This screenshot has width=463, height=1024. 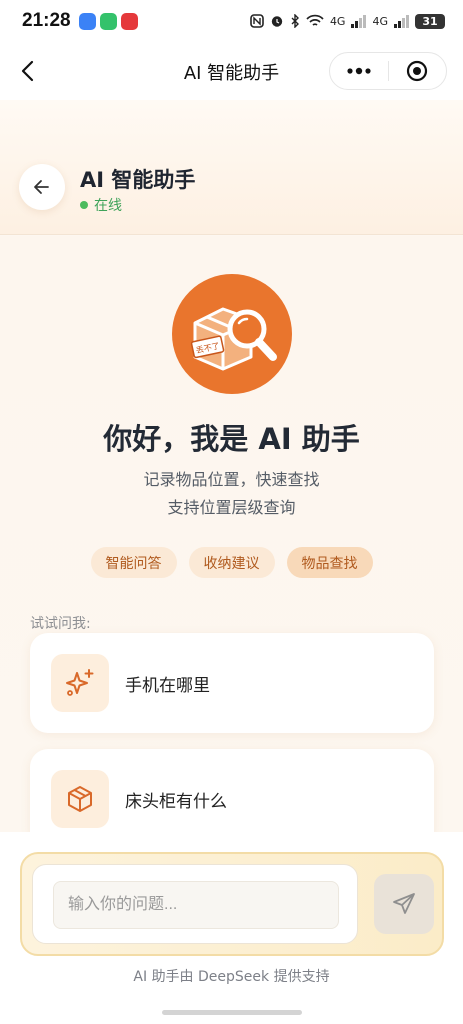 I want to click on wifi-icon, so click(x=315, y=20).